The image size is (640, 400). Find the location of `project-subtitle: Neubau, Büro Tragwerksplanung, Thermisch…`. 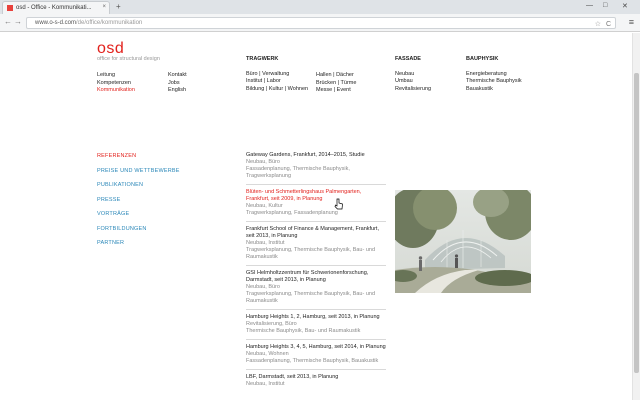

project-subtitle: Neubau, Büro Tragwerksplanung, Thermisch… is located at coordinates (311, 294).